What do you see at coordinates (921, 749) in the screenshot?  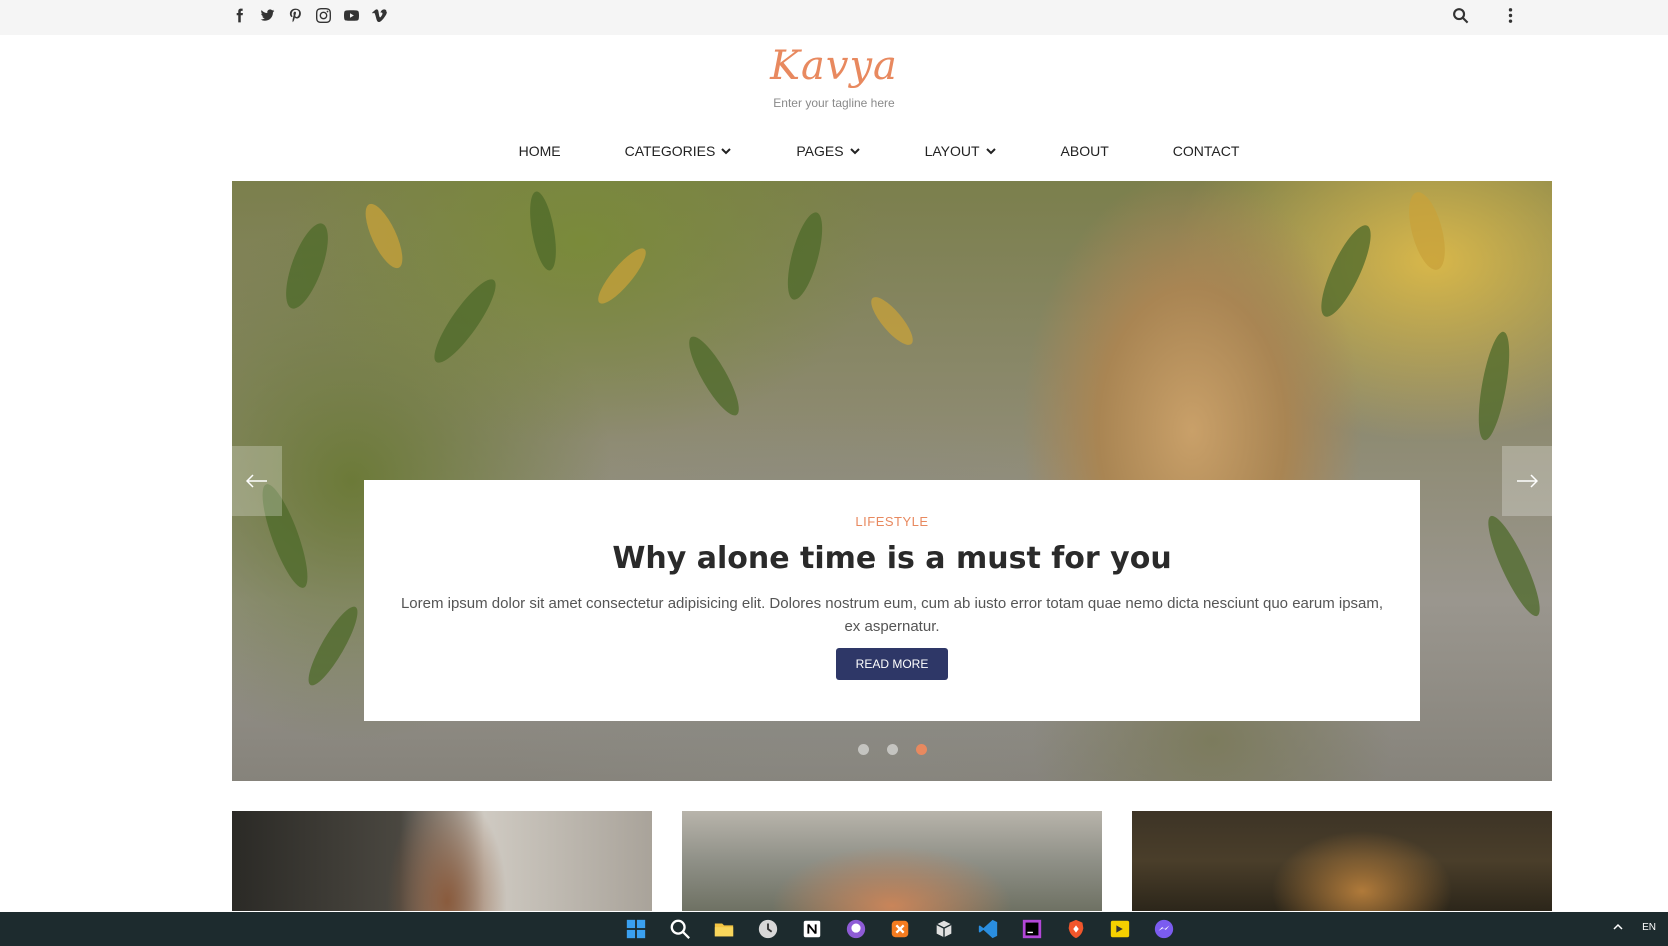 I see `slider-dot-active` at bounding box center [921, 749].